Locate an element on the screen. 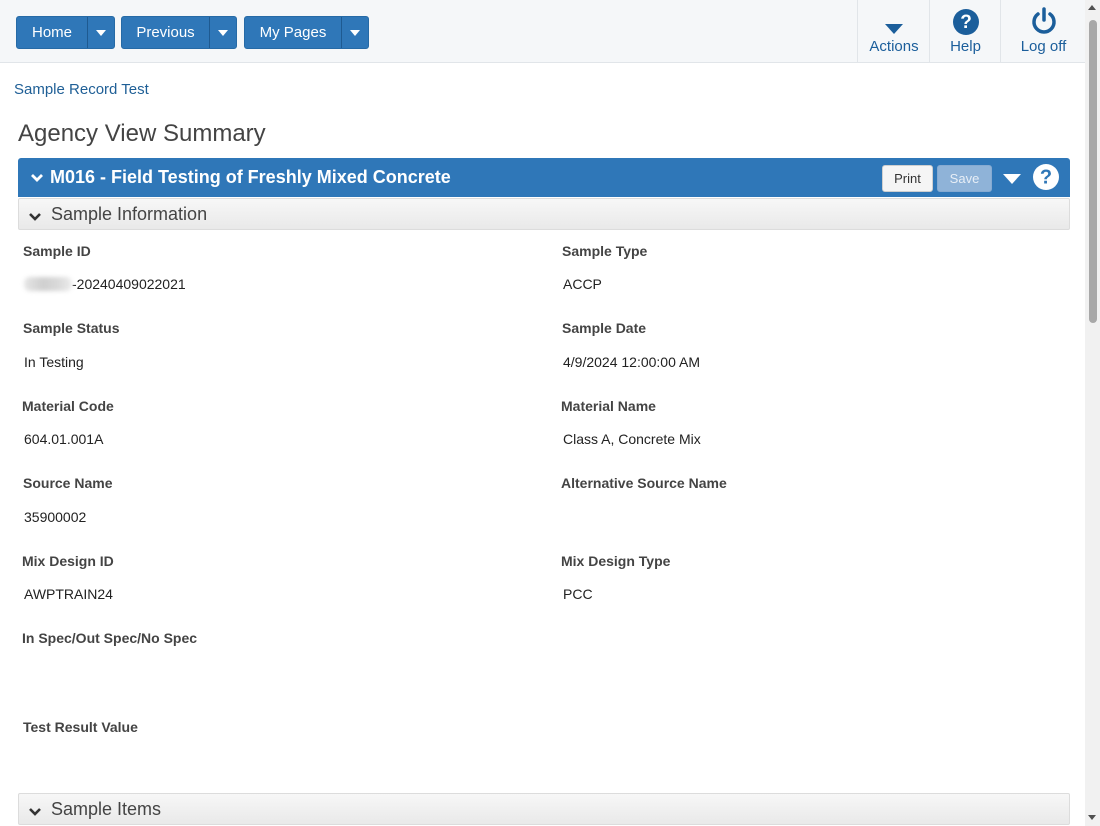 This screenshot has height=826, width=1100. actions-button: Actions is located at coordinates (893, 31).